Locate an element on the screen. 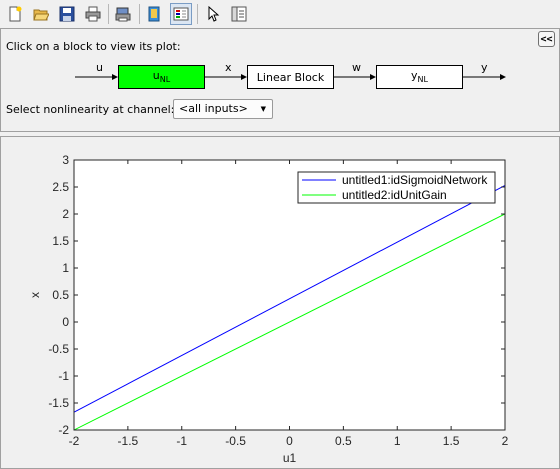 The image size is (560, 469). arrowhead is located at coordinates (503, 77).